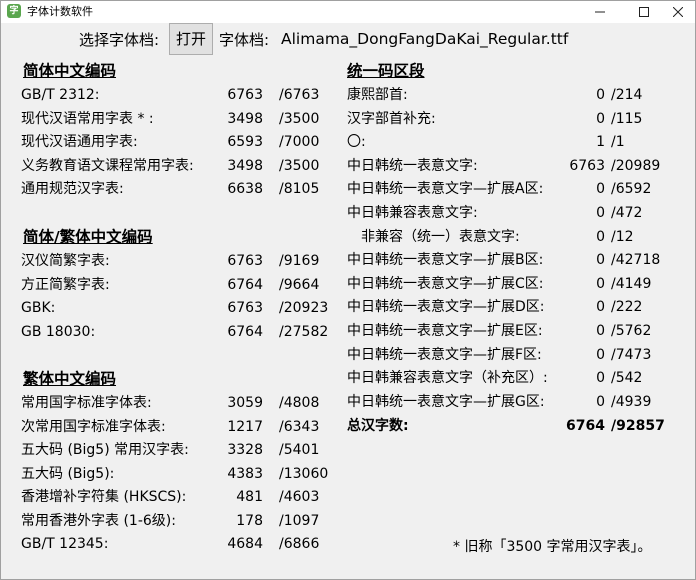 The width and height of the screenshot is (696, 580). Describe the element at coordinates (104, 497) in the screenshot. I see `row-label: 香港增补字符集 (HKSCS):` at that location.